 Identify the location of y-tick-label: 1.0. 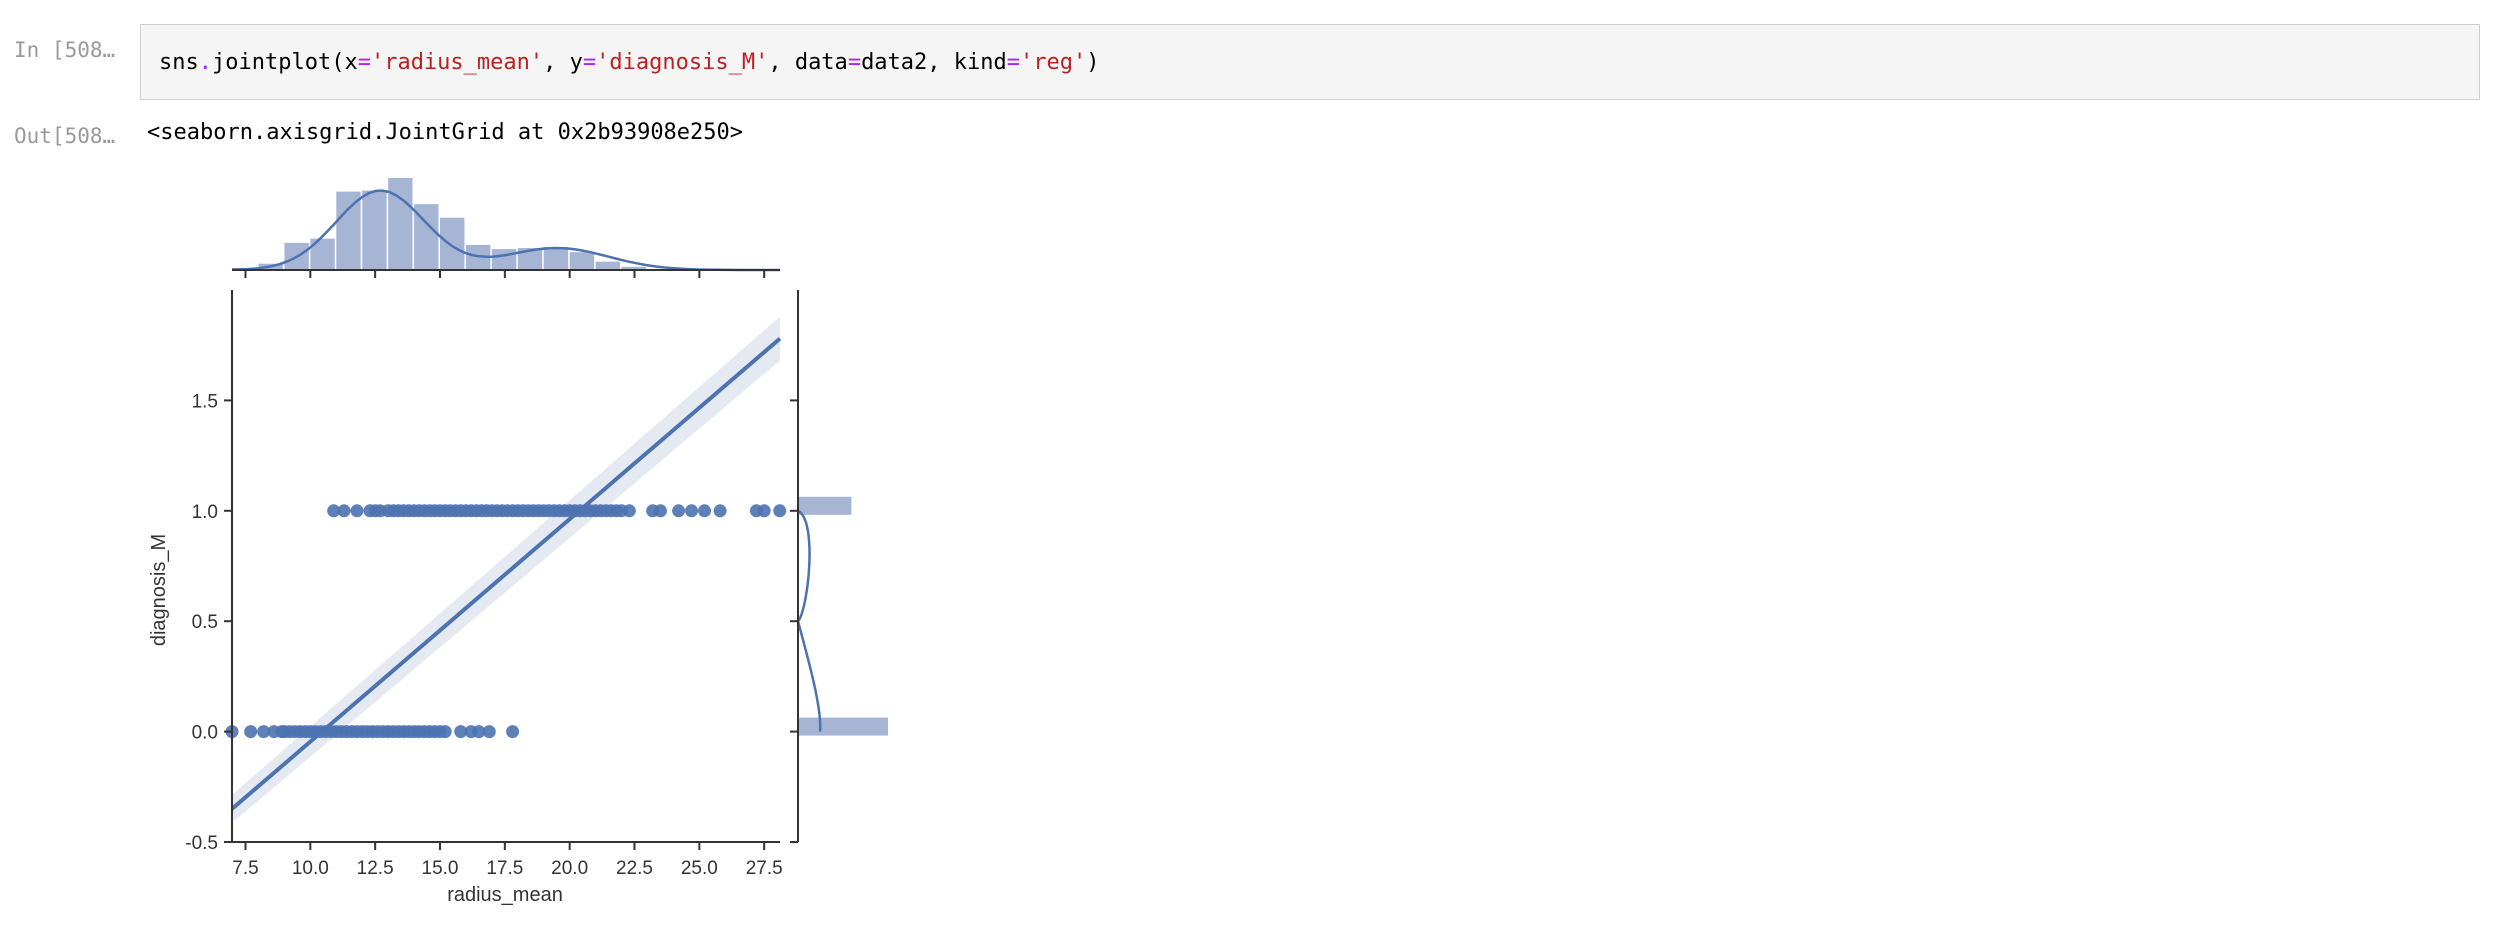
(205, 512).